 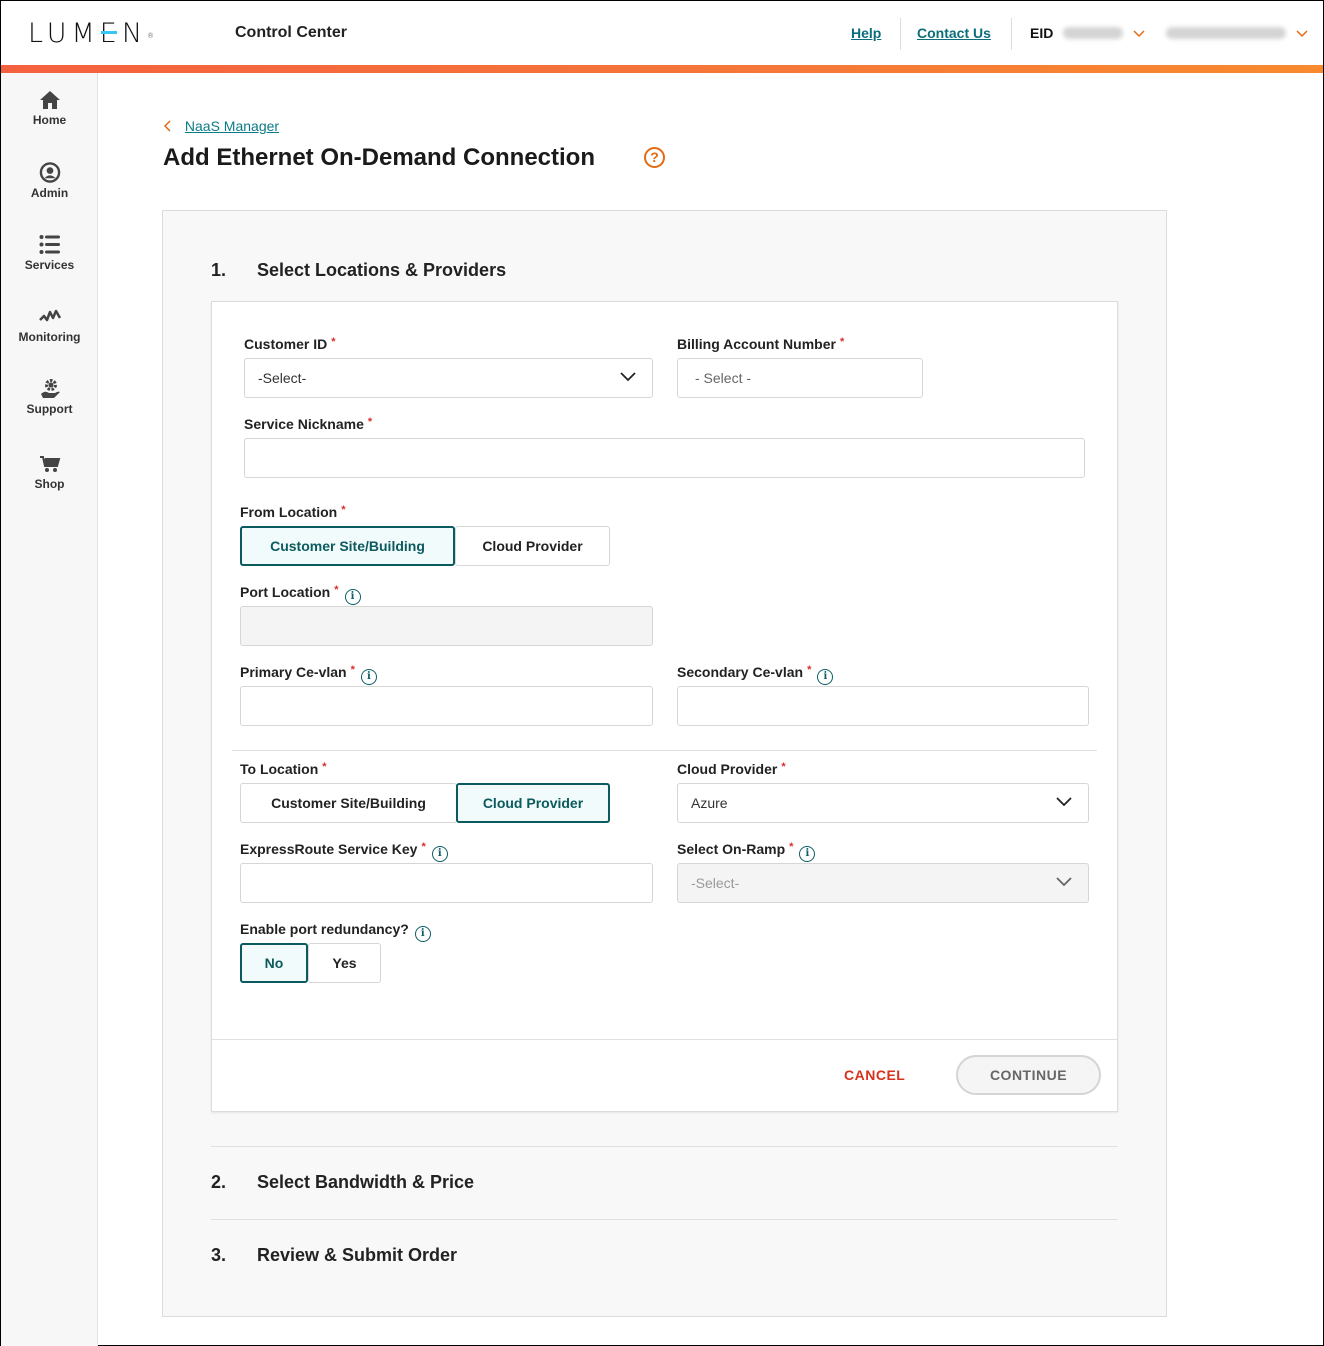 What do you see at coordinates (533, 803) in the screenshot?
I see `to-cloud-provider-toggle: Cloud Provider` at bounding box center [533, 803].